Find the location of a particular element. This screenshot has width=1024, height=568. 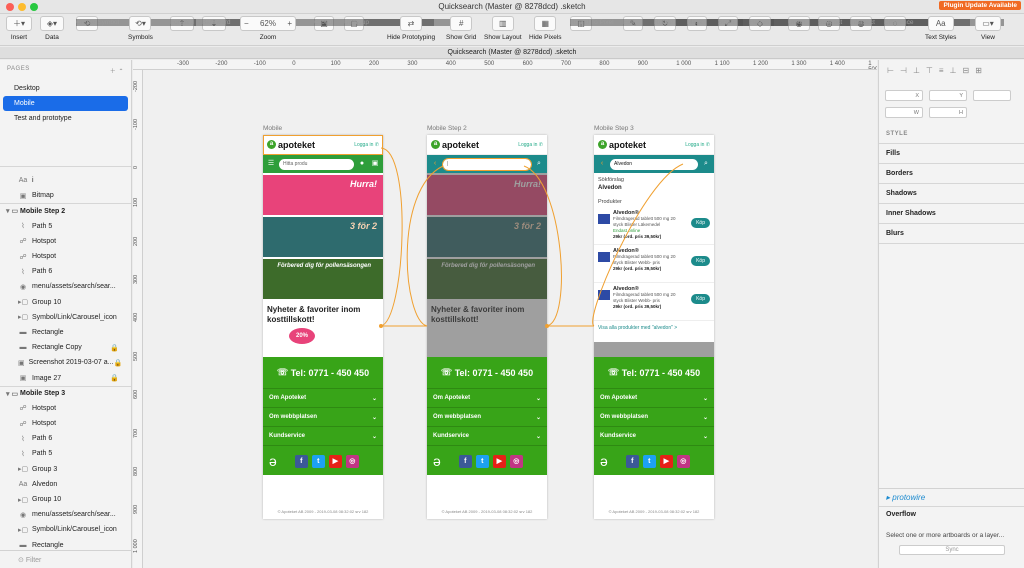

text-styles-button: Aa Text Styles is located at coordinates (940, 28).